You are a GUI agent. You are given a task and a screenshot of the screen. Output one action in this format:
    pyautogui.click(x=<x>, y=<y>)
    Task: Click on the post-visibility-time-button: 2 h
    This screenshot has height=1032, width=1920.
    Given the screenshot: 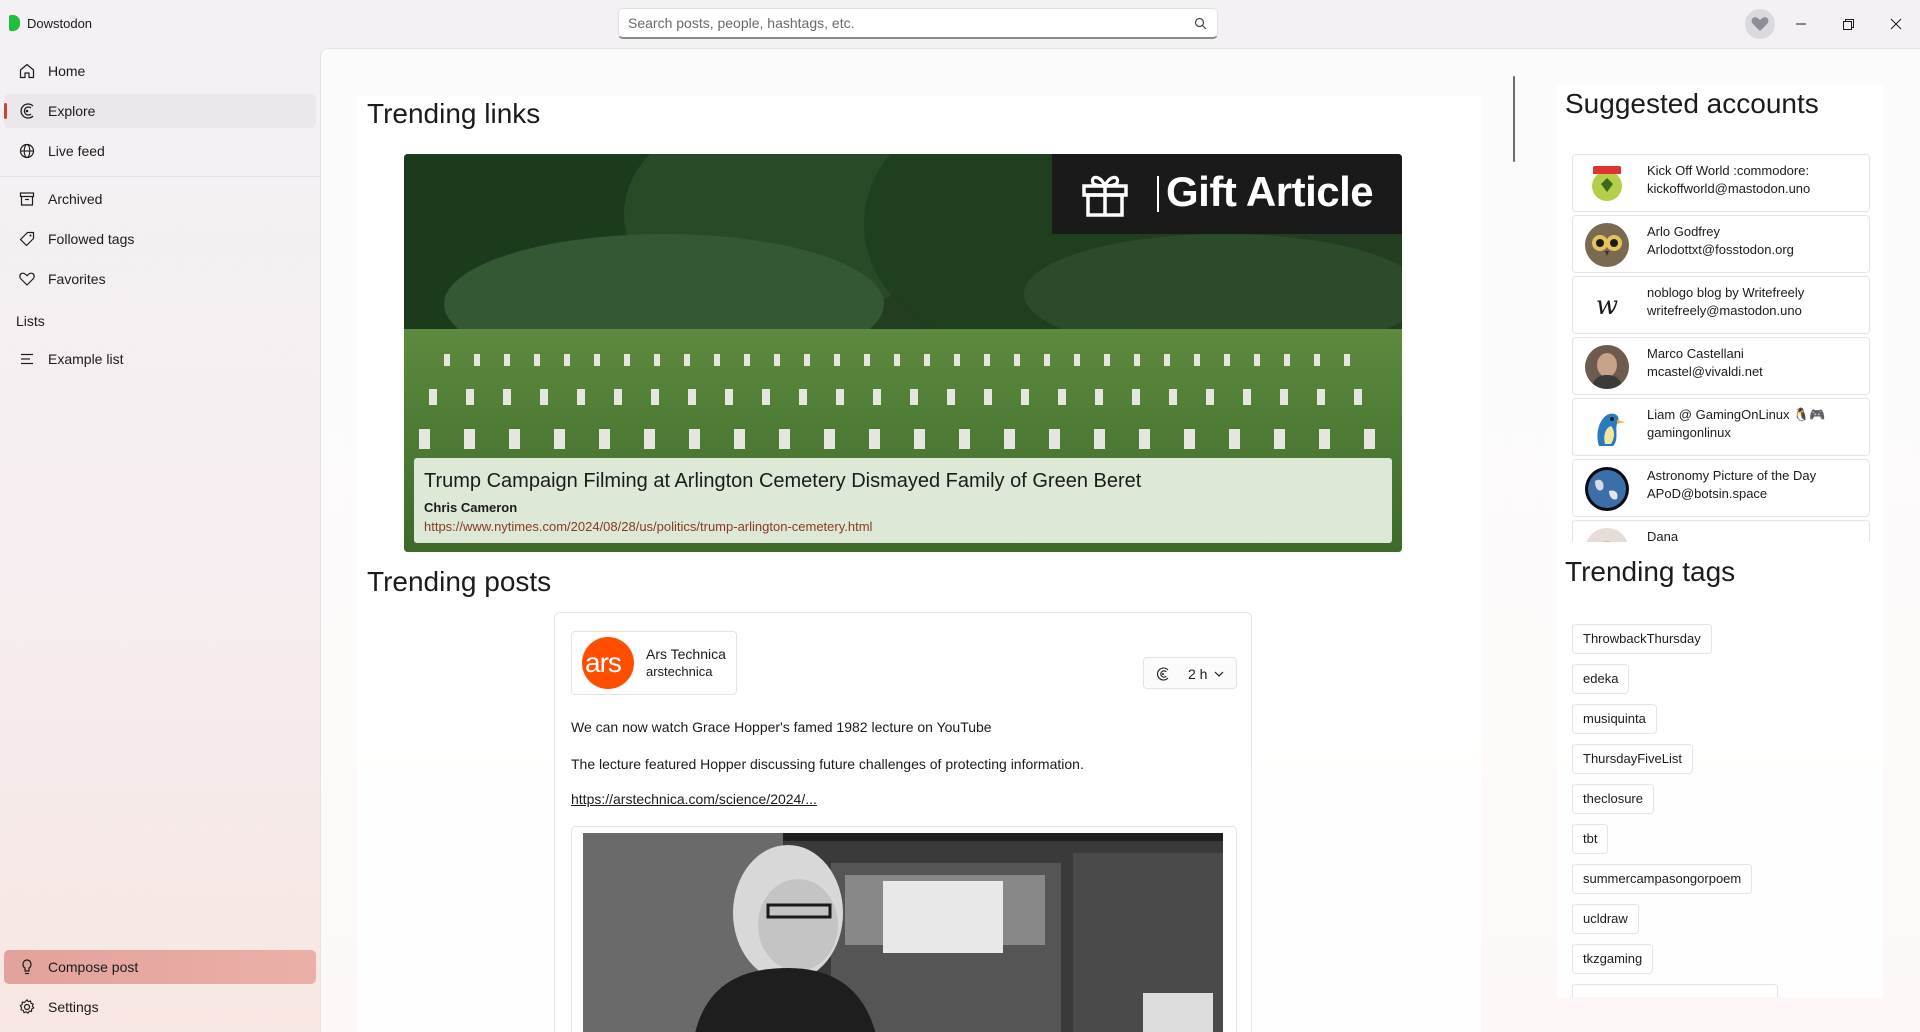 What is the action you would take?
    pyautogui.click(x=1190, y=673)
    